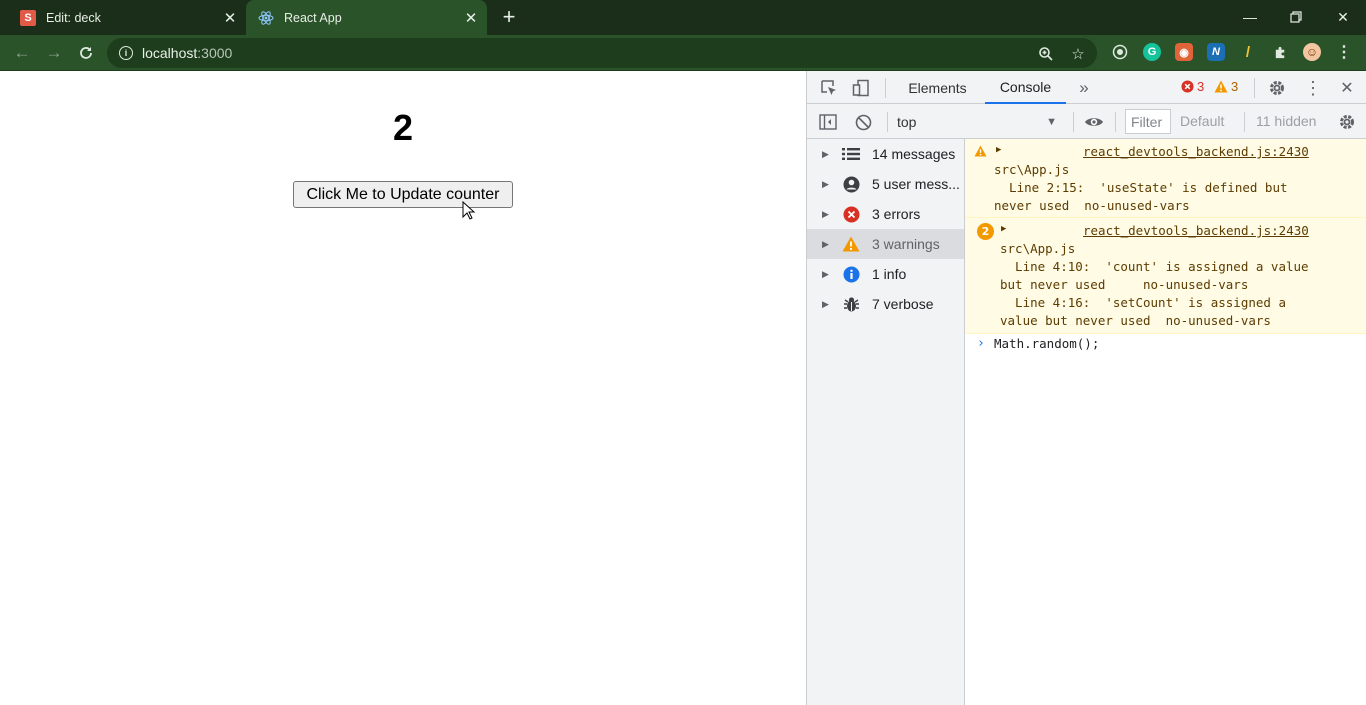 The image size is (1366, 705). Describe the element at coordinates (1046, 54) in the screenshot. I see `zoom-icon` at that location.